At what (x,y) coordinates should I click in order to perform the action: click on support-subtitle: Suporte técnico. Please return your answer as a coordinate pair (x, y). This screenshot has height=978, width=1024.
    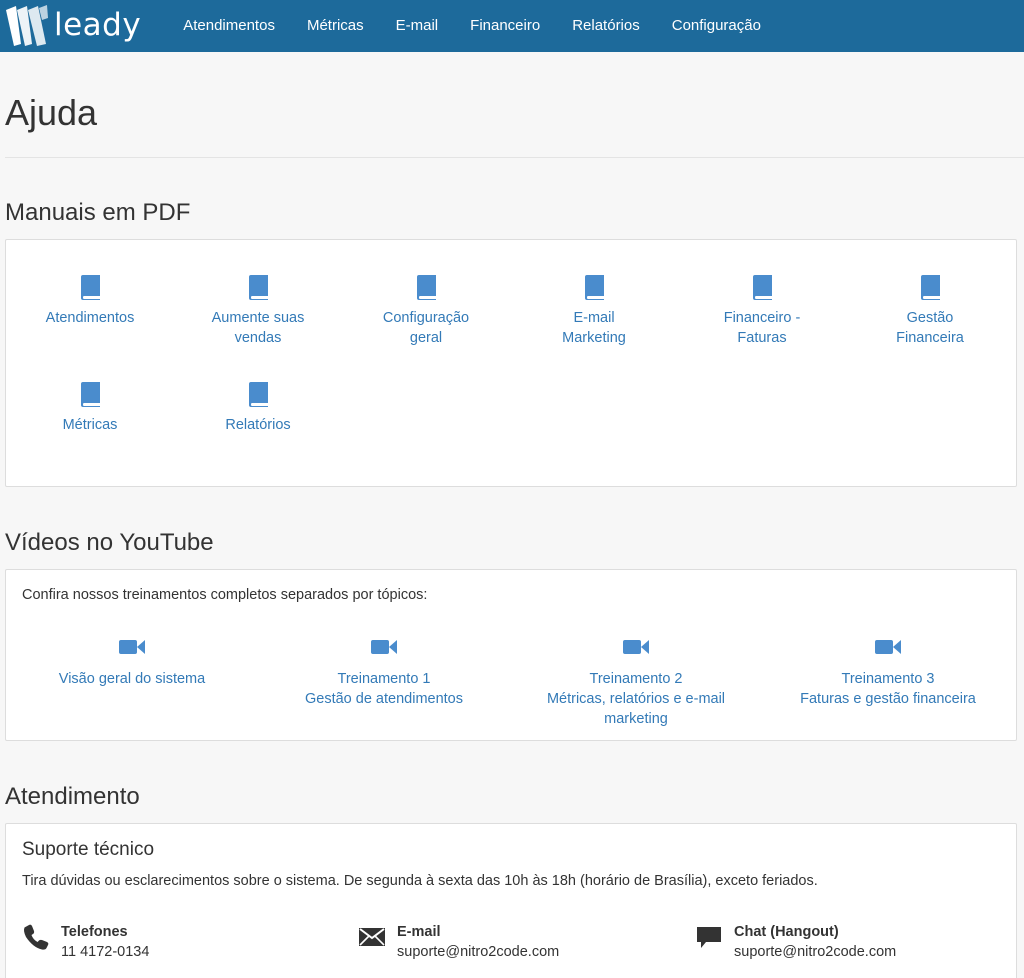
    Looking at the image, I should click on (88, 849).